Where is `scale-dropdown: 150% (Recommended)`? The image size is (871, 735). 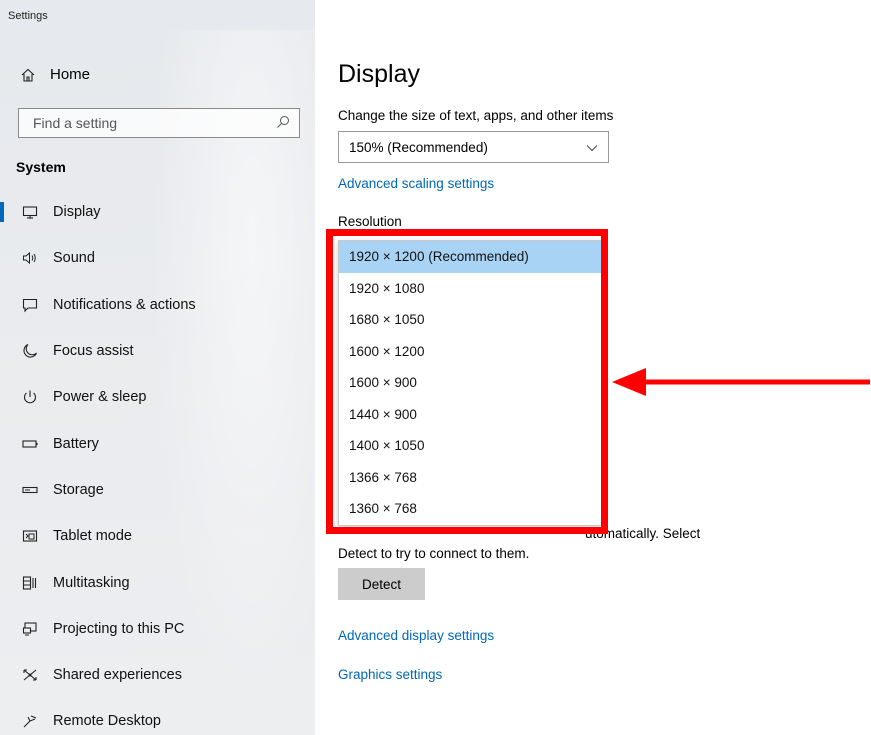 scale-dropdown: 150% (Recommended) is located at coordinates (473, 147).